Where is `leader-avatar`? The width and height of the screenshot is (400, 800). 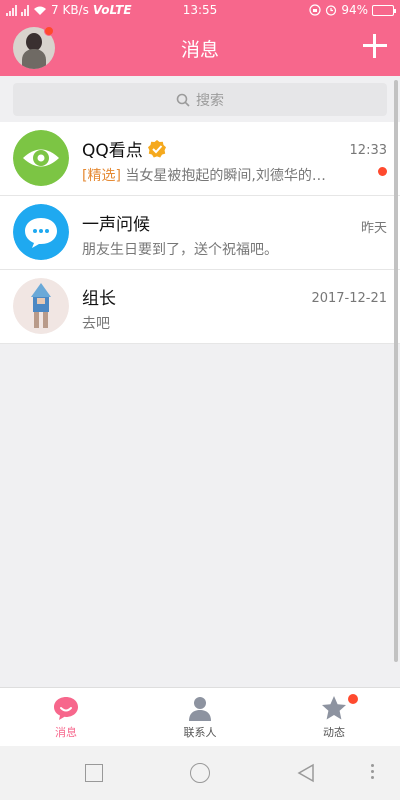
leader-avatar is located at coordinates (41, 306).